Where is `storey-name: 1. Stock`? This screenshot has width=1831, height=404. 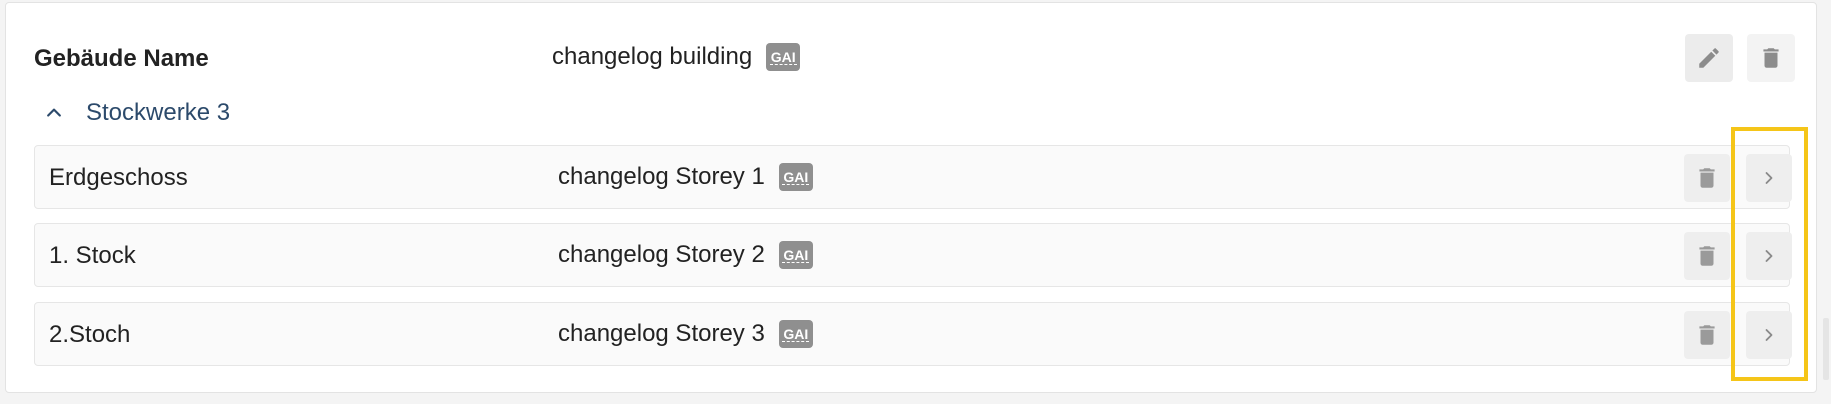 storey-name: 1. Stock is located at coordinates (92, 255).